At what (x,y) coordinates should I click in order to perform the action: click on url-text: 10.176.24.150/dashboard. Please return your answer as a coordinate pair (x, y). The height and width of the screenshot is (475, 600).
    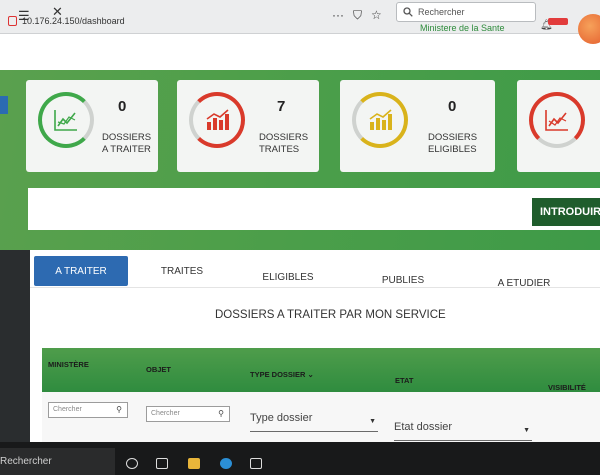
    Looking at the image, I should click on (73, 21).